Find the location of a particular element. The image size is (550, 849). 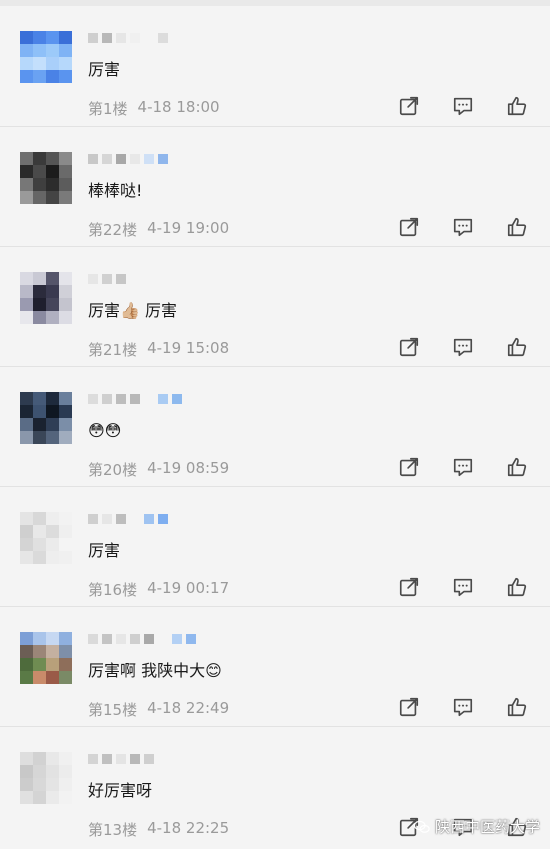

timestamp: 4-19 00:17 is located at coordinates (188, 588).